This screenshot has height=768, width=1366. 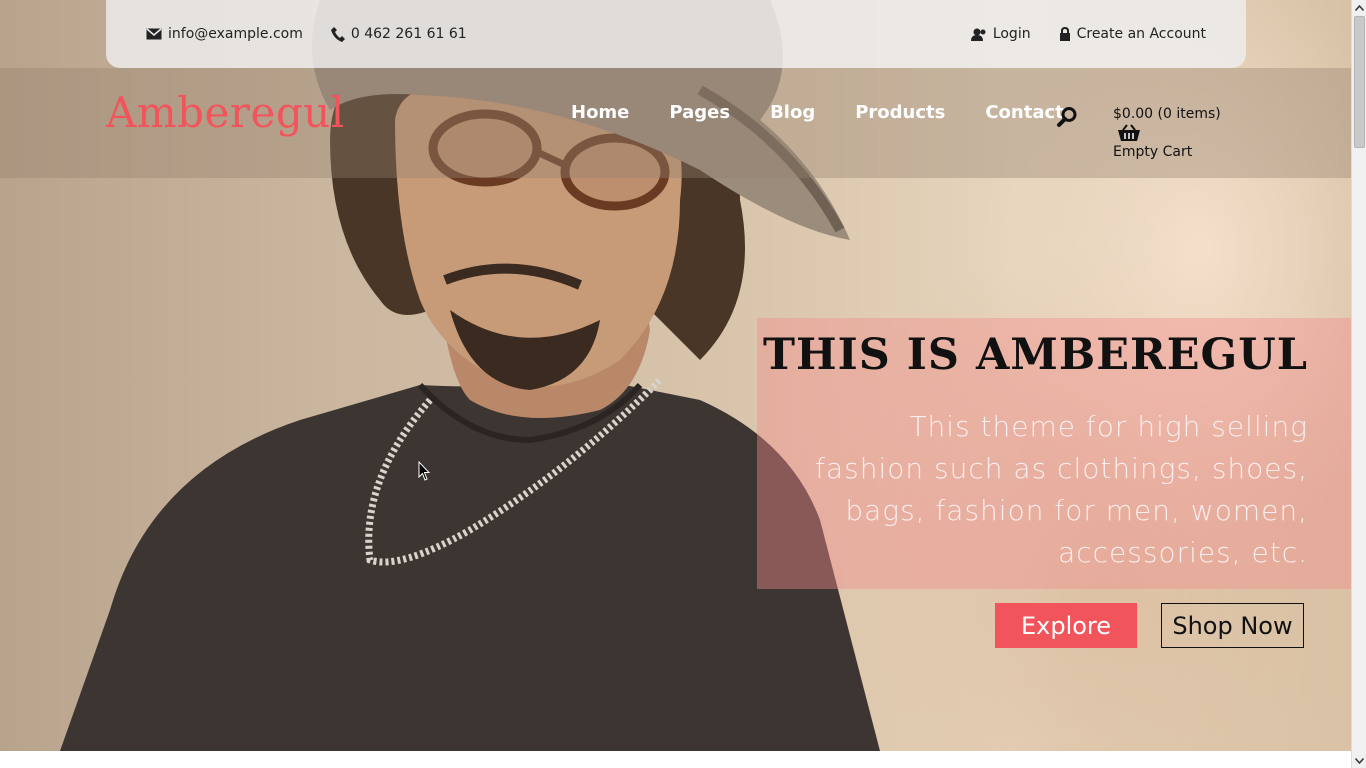 What do you see at coordinates (900, 112) in the screenshot?
I see `nav-products: Products` at bounding box center [900, 112].